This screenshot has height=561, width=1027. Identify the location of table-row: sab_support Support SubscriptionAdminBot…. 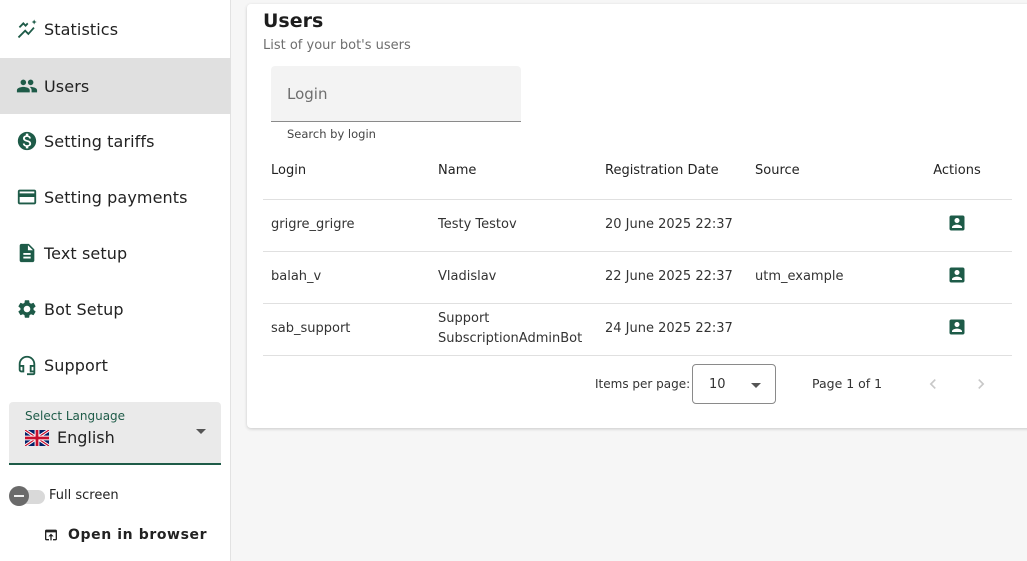
(637, 329).